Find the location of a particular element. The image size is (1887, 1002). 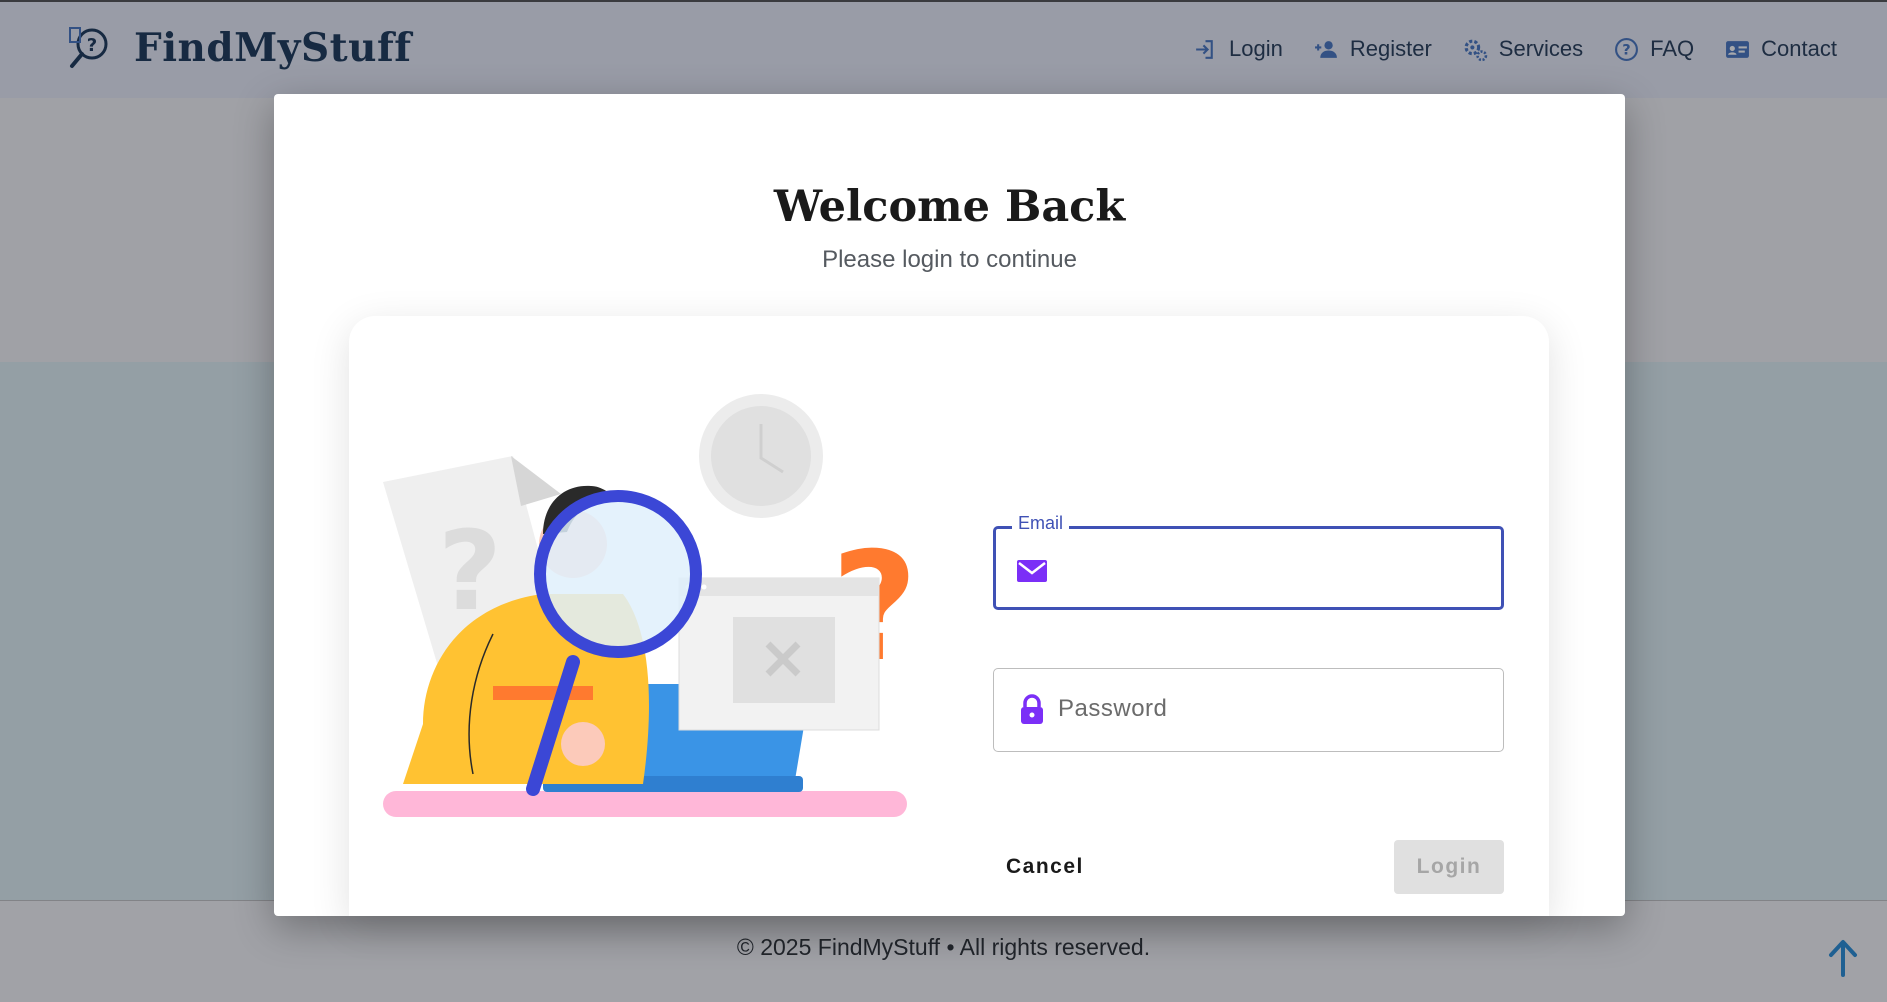

modal-subtitle: Please login to continue is located at coordinates (949, 259).